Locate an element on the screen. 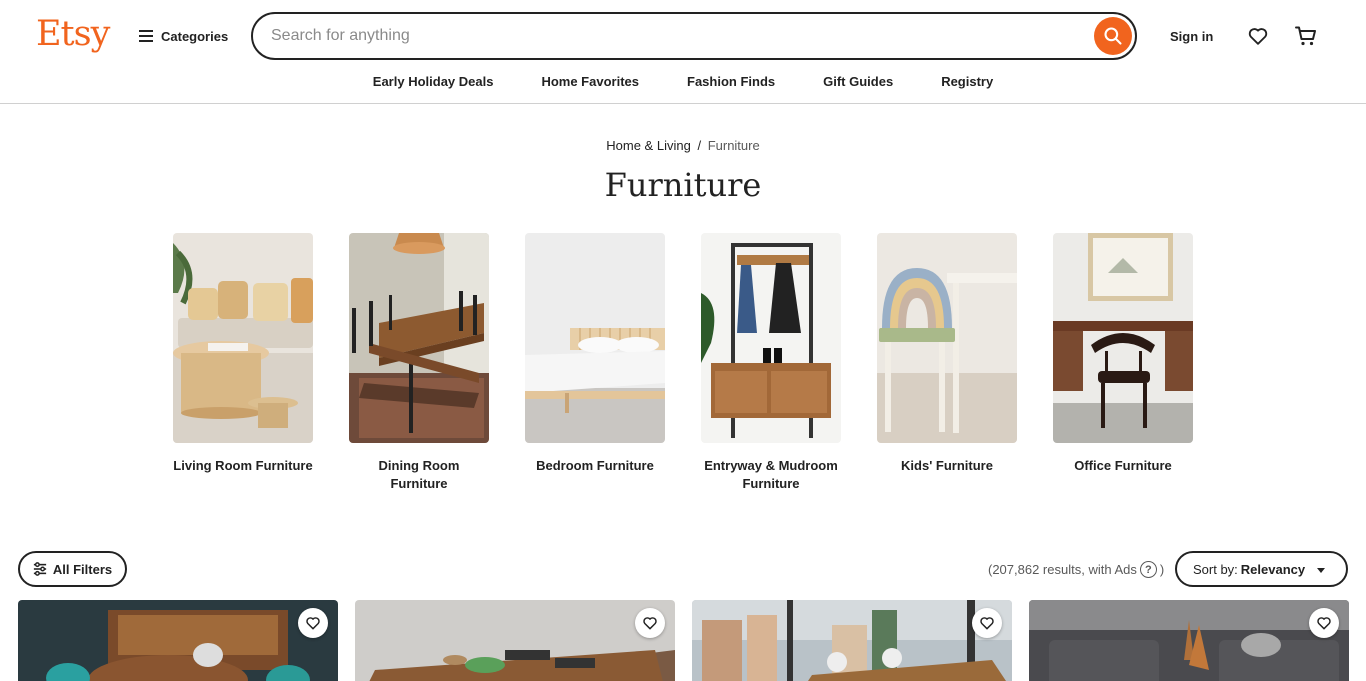  nav-item-fashion-finds: Fashion Finds is located at coordinates (731, 82).